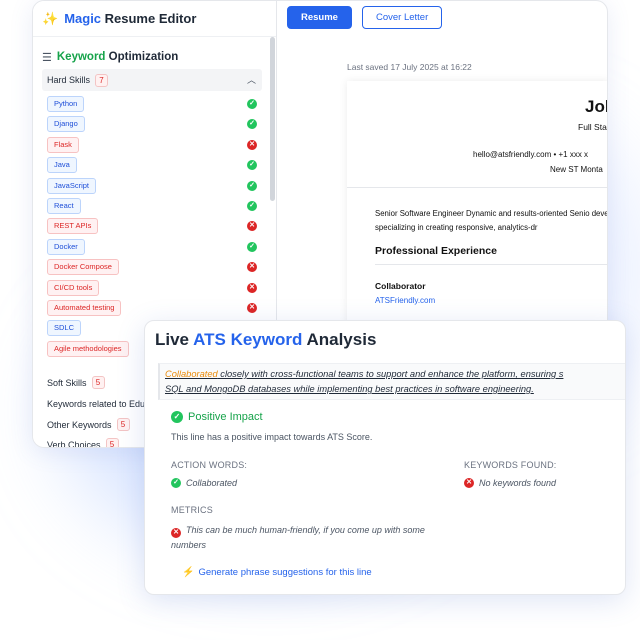 The width and height of the screenshot is (640, 640). I want to click on job-title: Collaborator, so click(400, 286).